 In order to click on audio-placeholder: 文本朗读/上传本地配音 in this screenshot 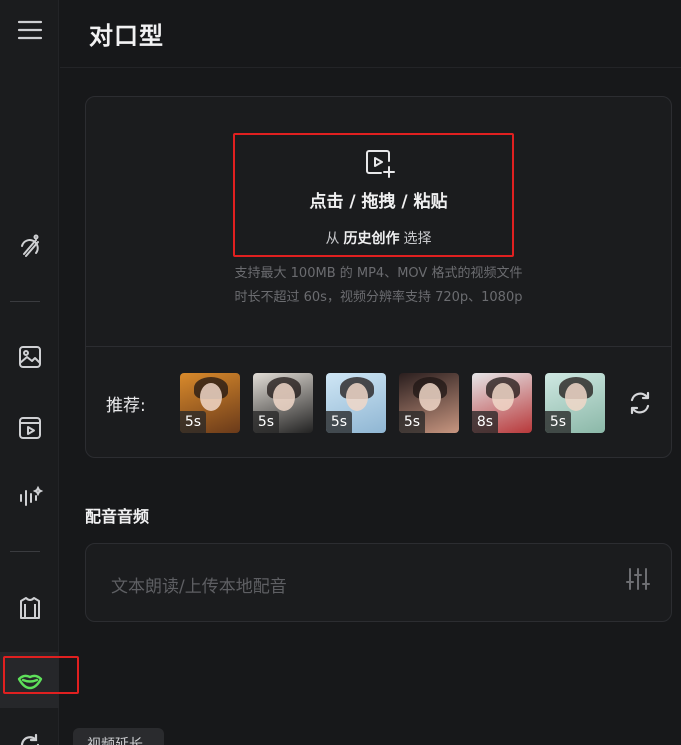, I will do `click(199, 587)`.